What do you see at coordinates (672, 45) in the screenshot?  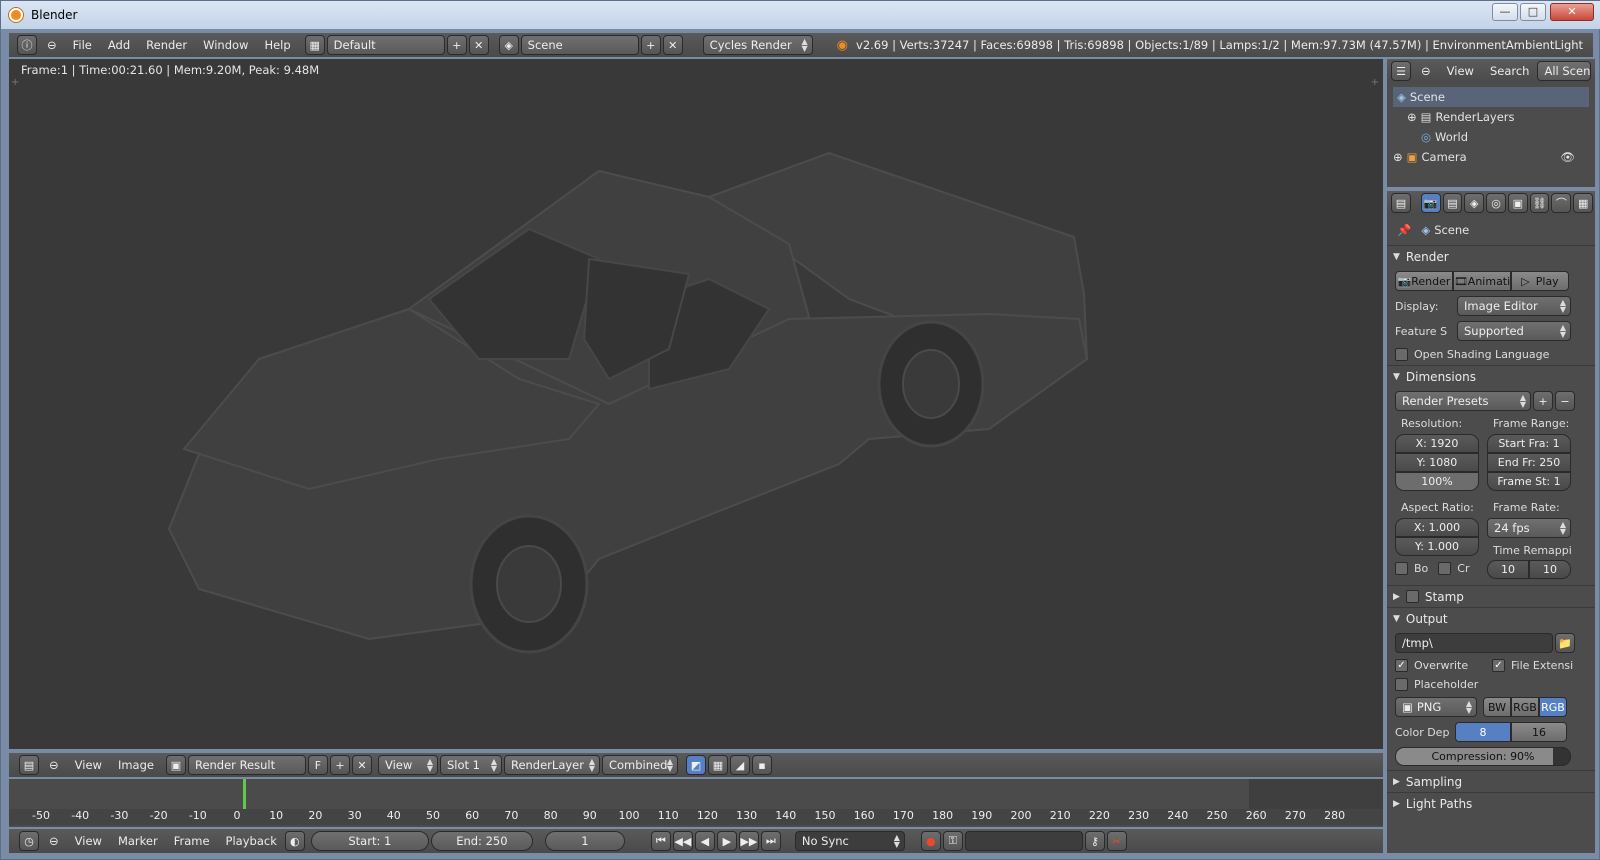 I see `remove-scene-icon: ✕` at bounding box center [672, 45].